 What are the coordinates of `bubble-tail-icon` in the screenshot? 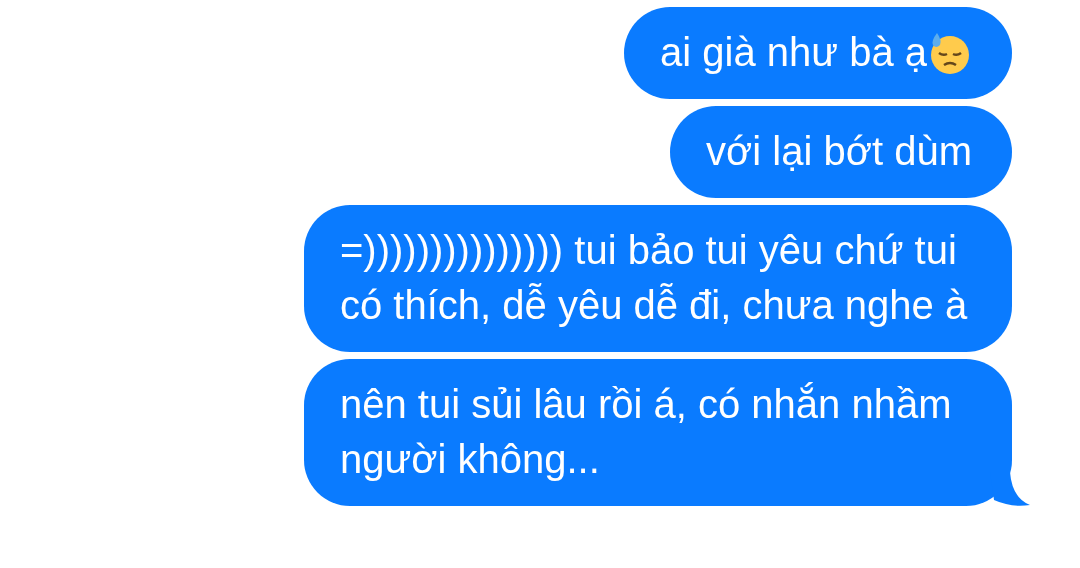 It's located at (1010, 489).